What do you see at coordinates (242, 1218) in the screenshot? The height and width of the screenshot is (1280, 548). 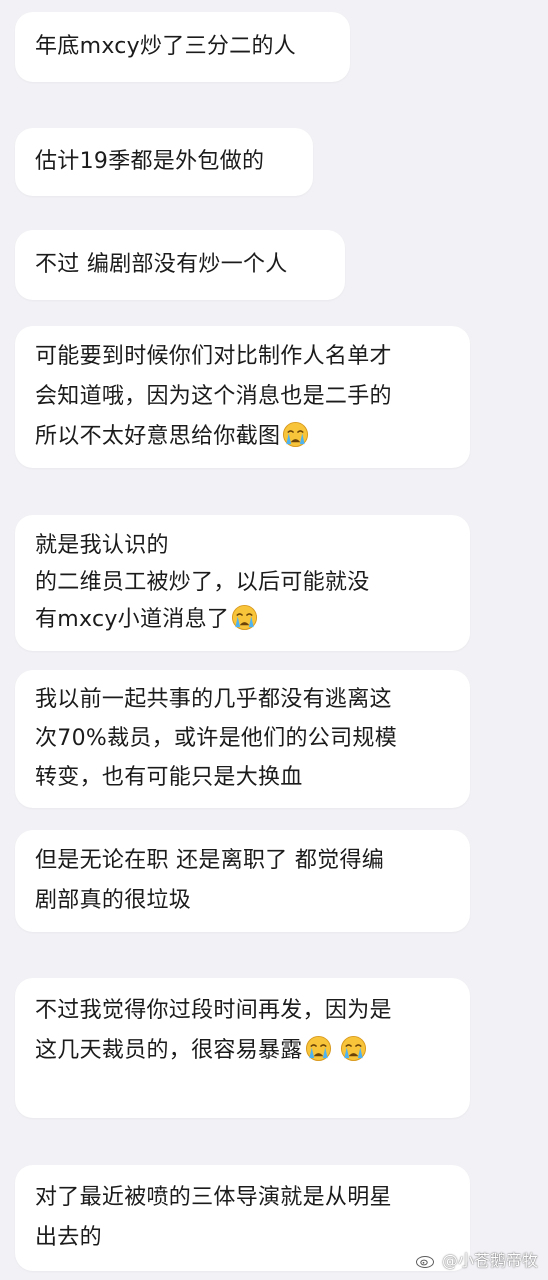 I see `message-bubble-9: 对了最近被喷的三体导演就是从明星 出去的` at bounding box center [242, 1218].